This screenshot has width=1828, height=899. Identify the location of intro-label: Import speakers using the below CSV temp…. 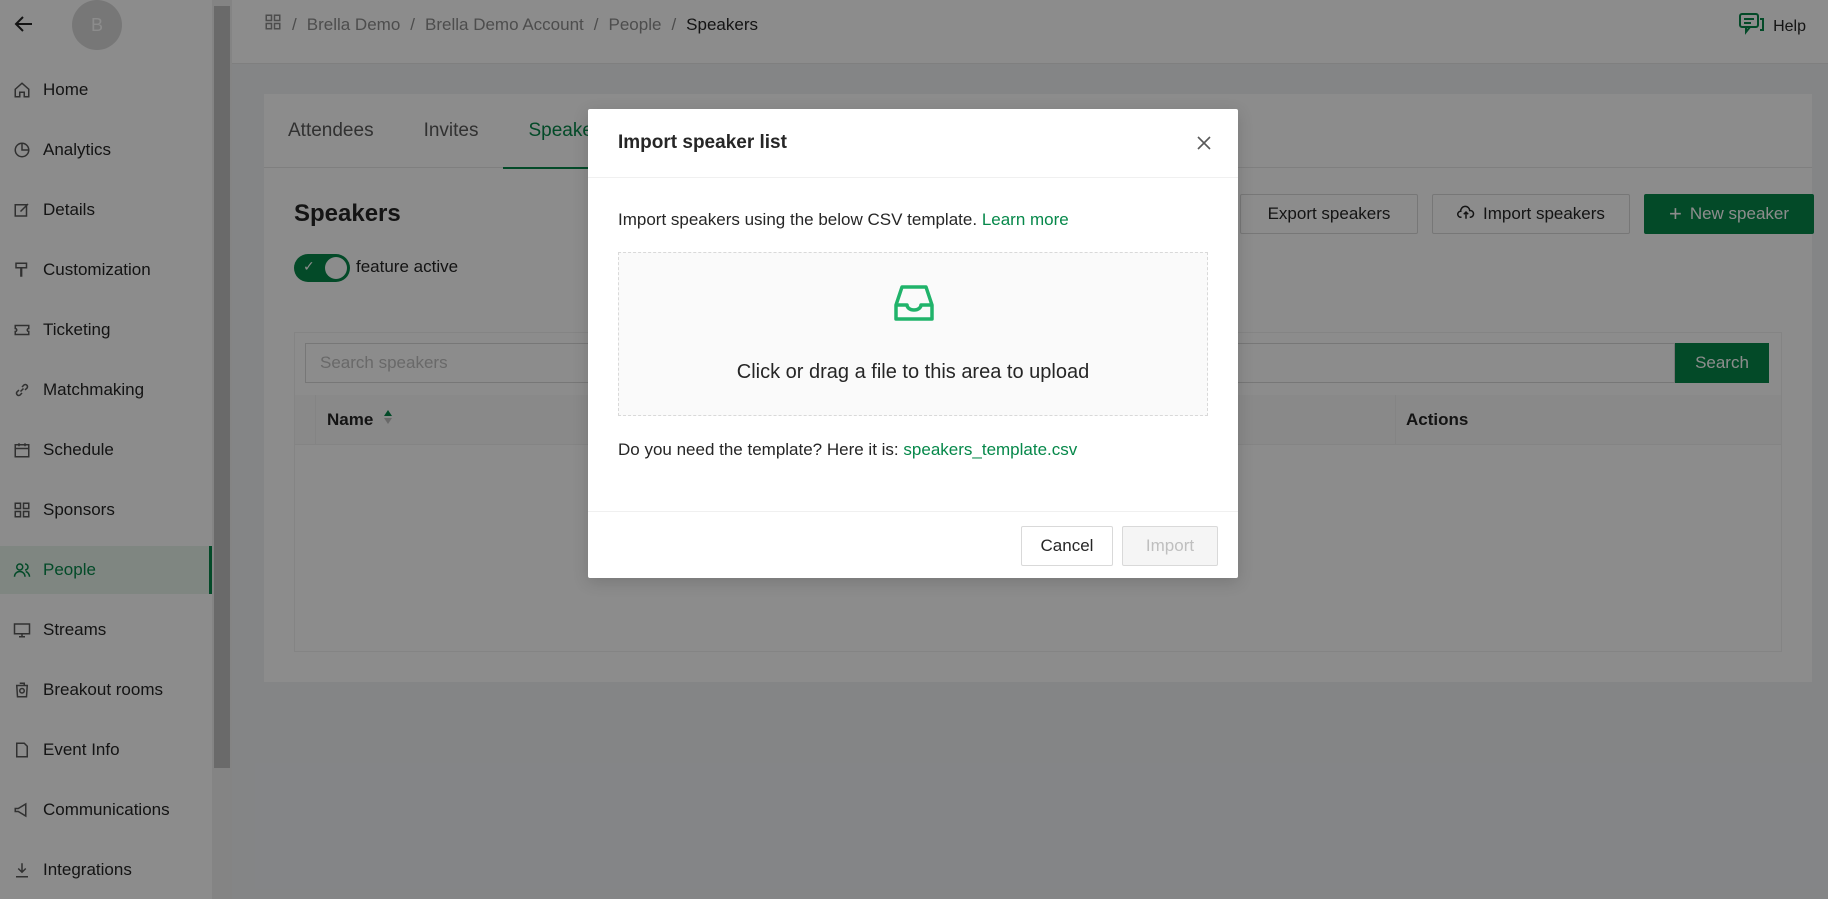
(798, 219).